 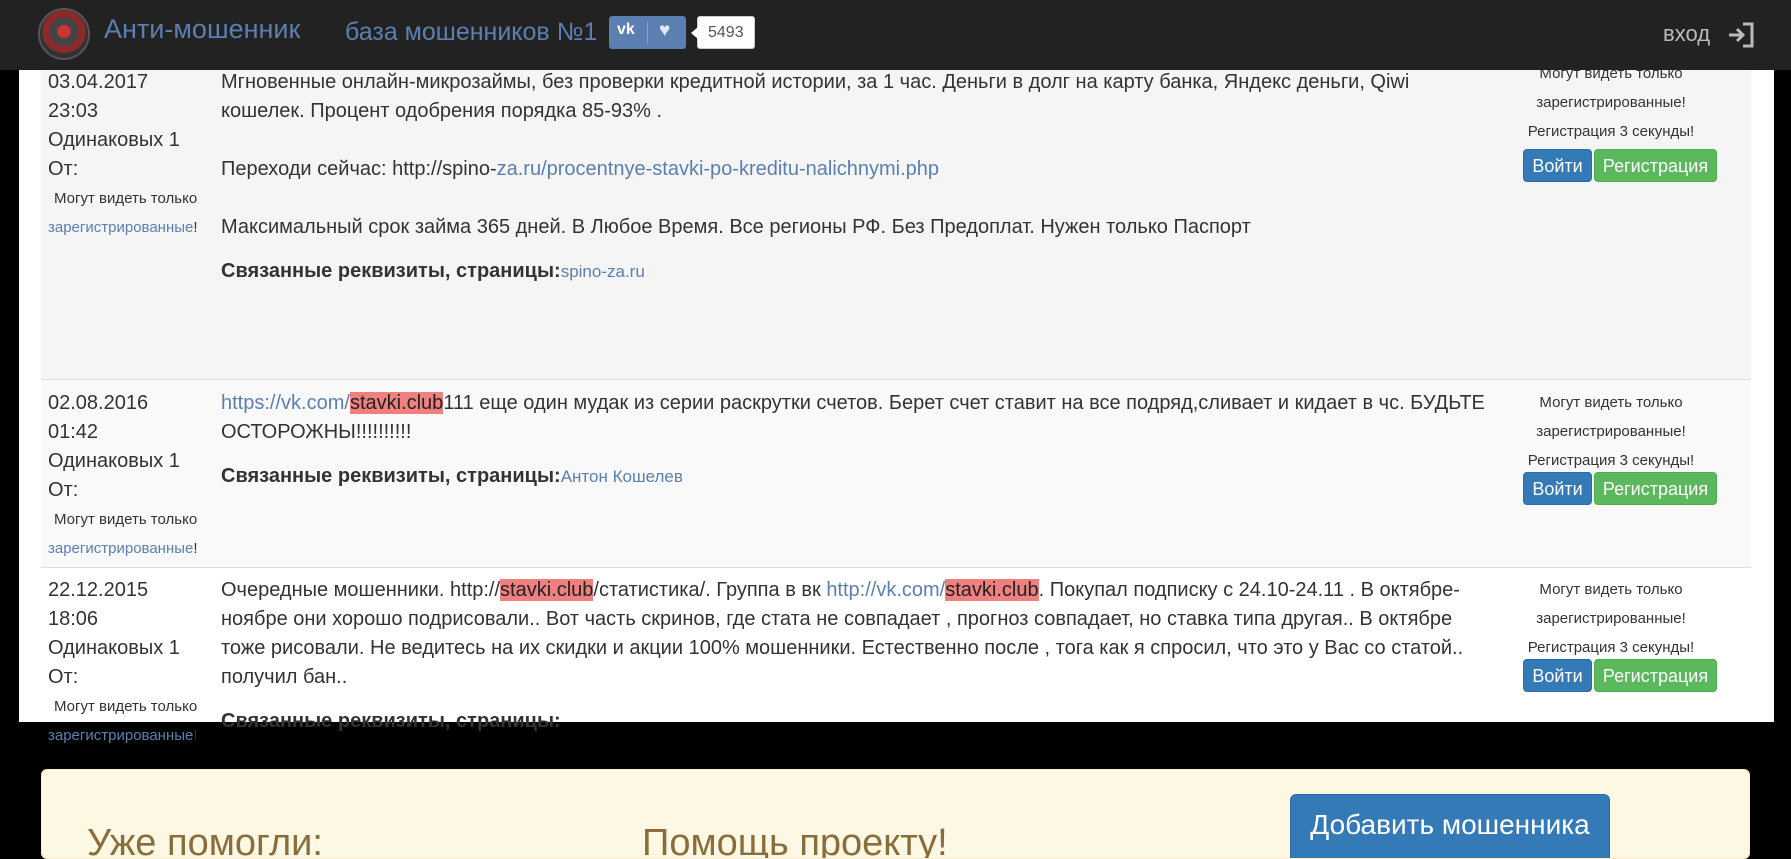 I want to click on vk-icon: vk, so click(x=626, y=29).